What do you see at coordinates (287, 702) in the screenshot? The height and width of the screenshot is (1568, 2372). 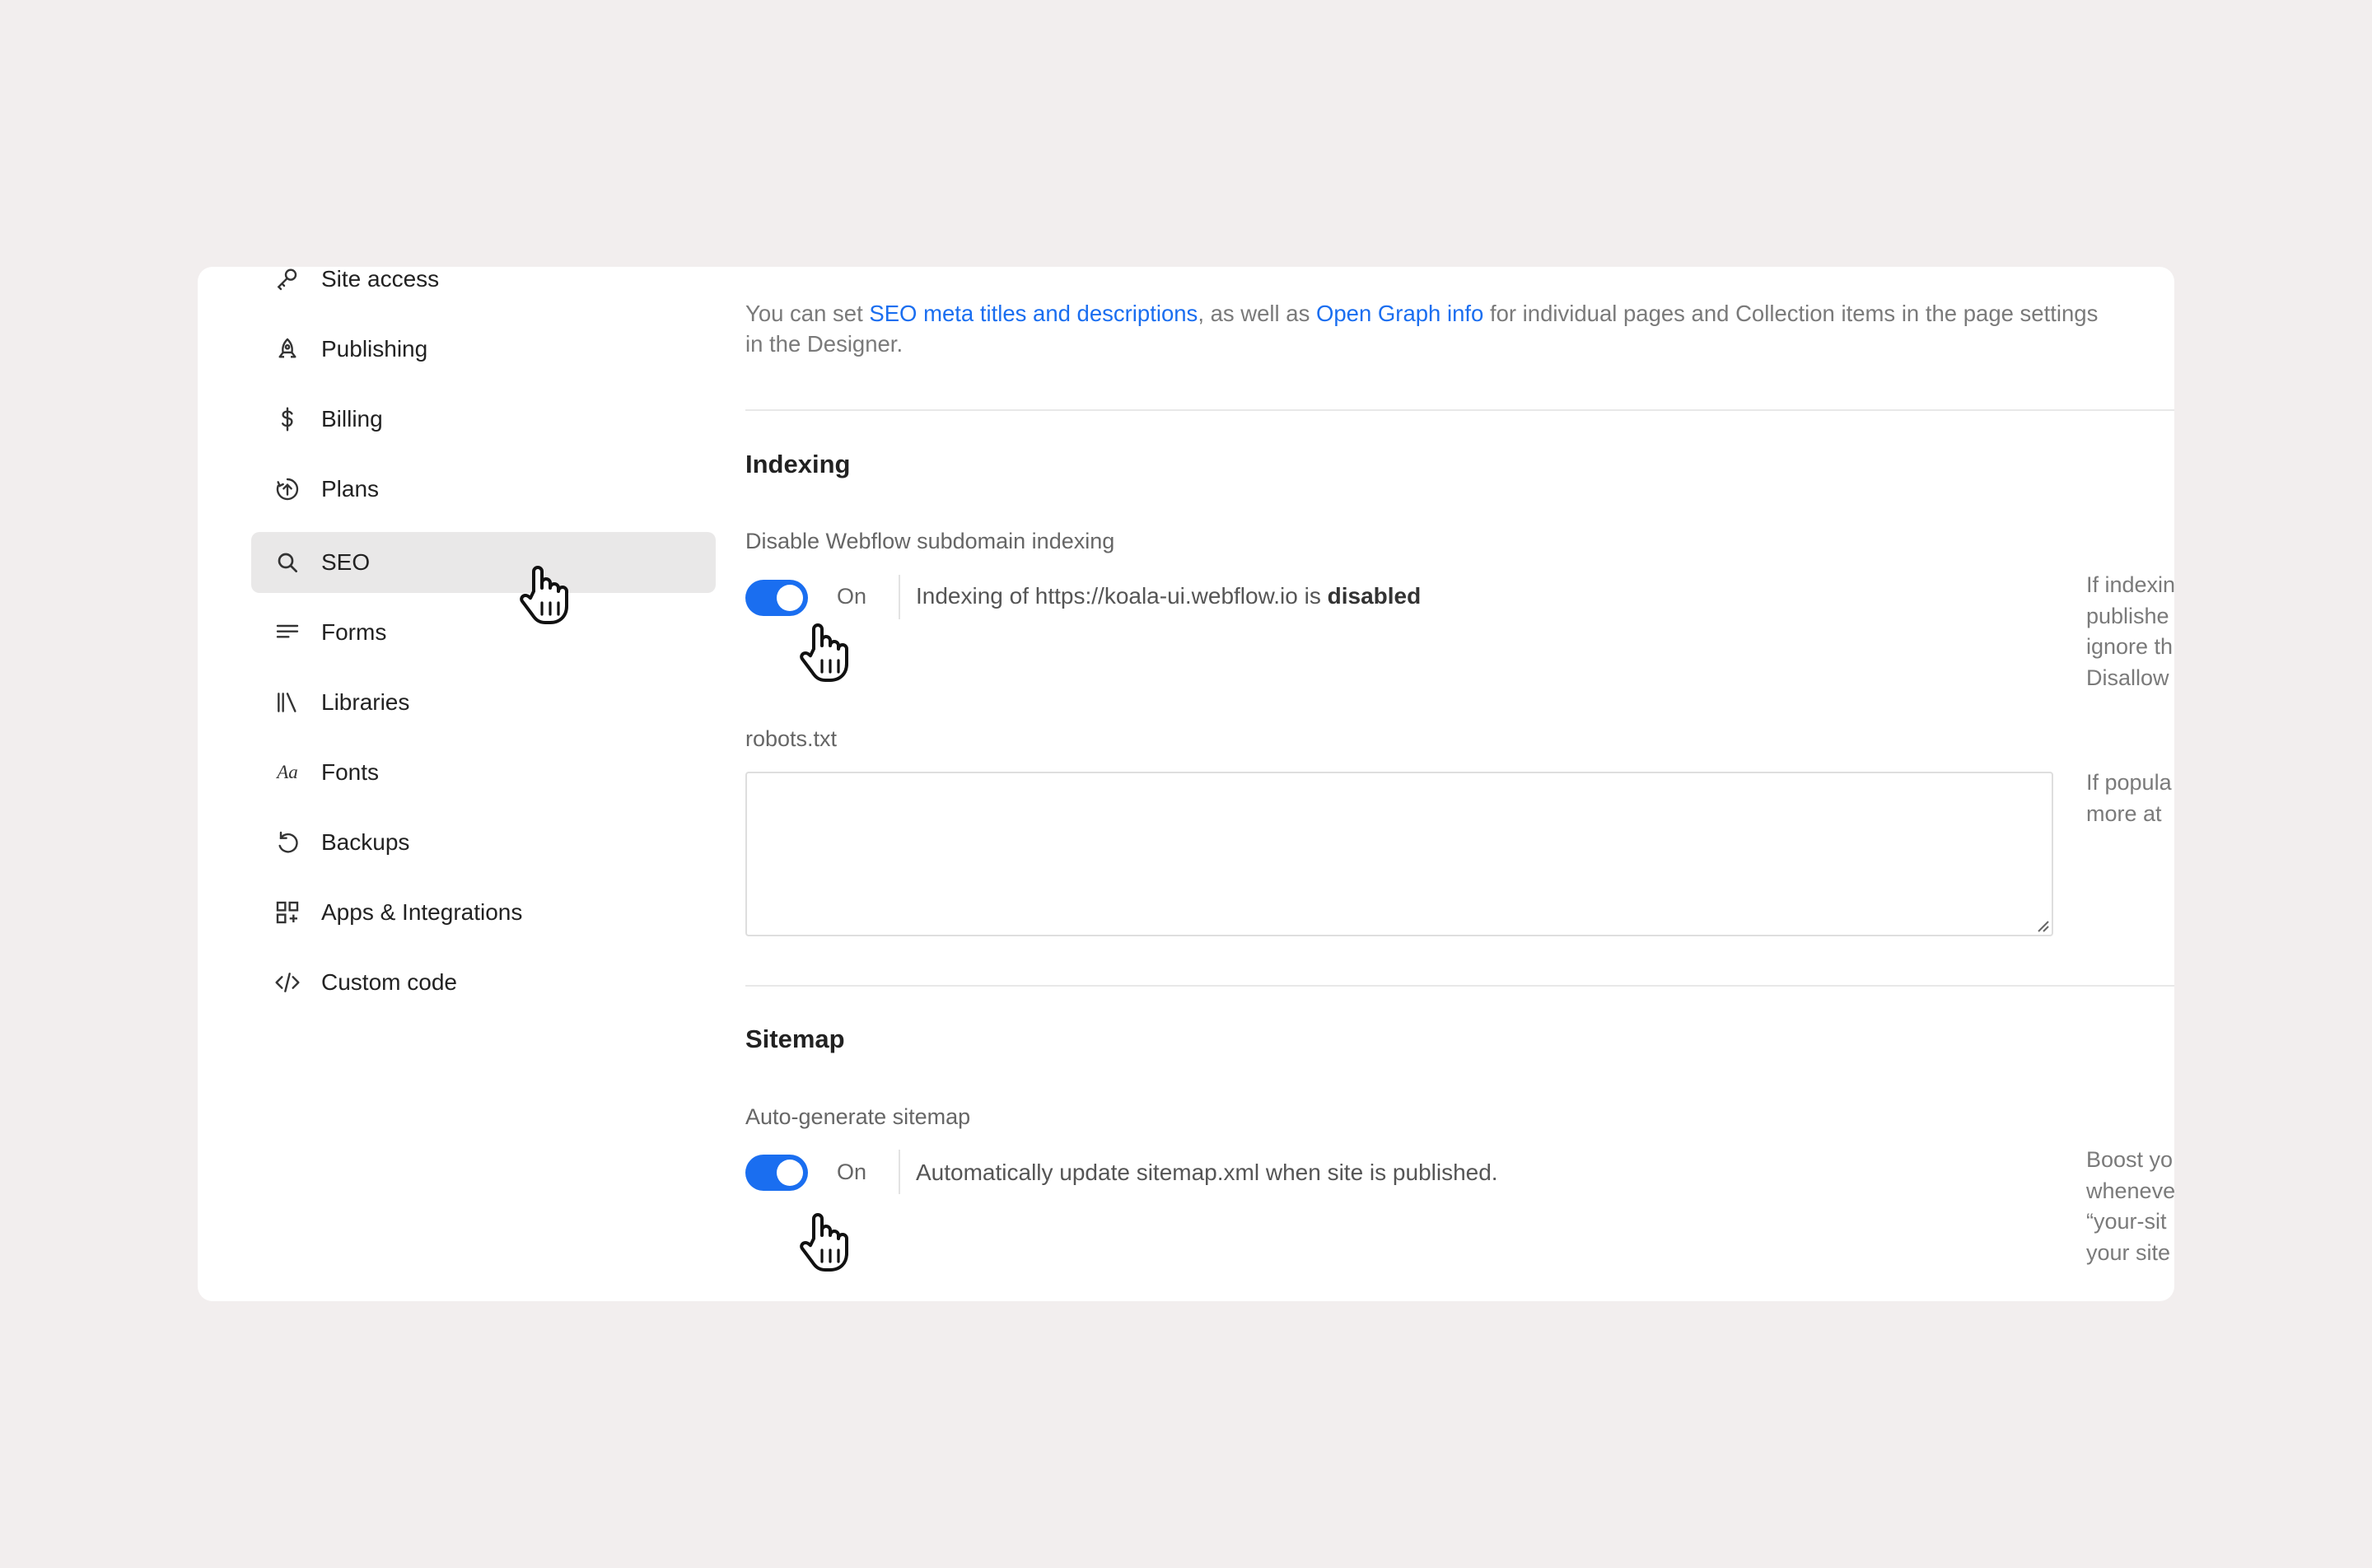 I see `libraries-icon` at bounding box center [287, 702].